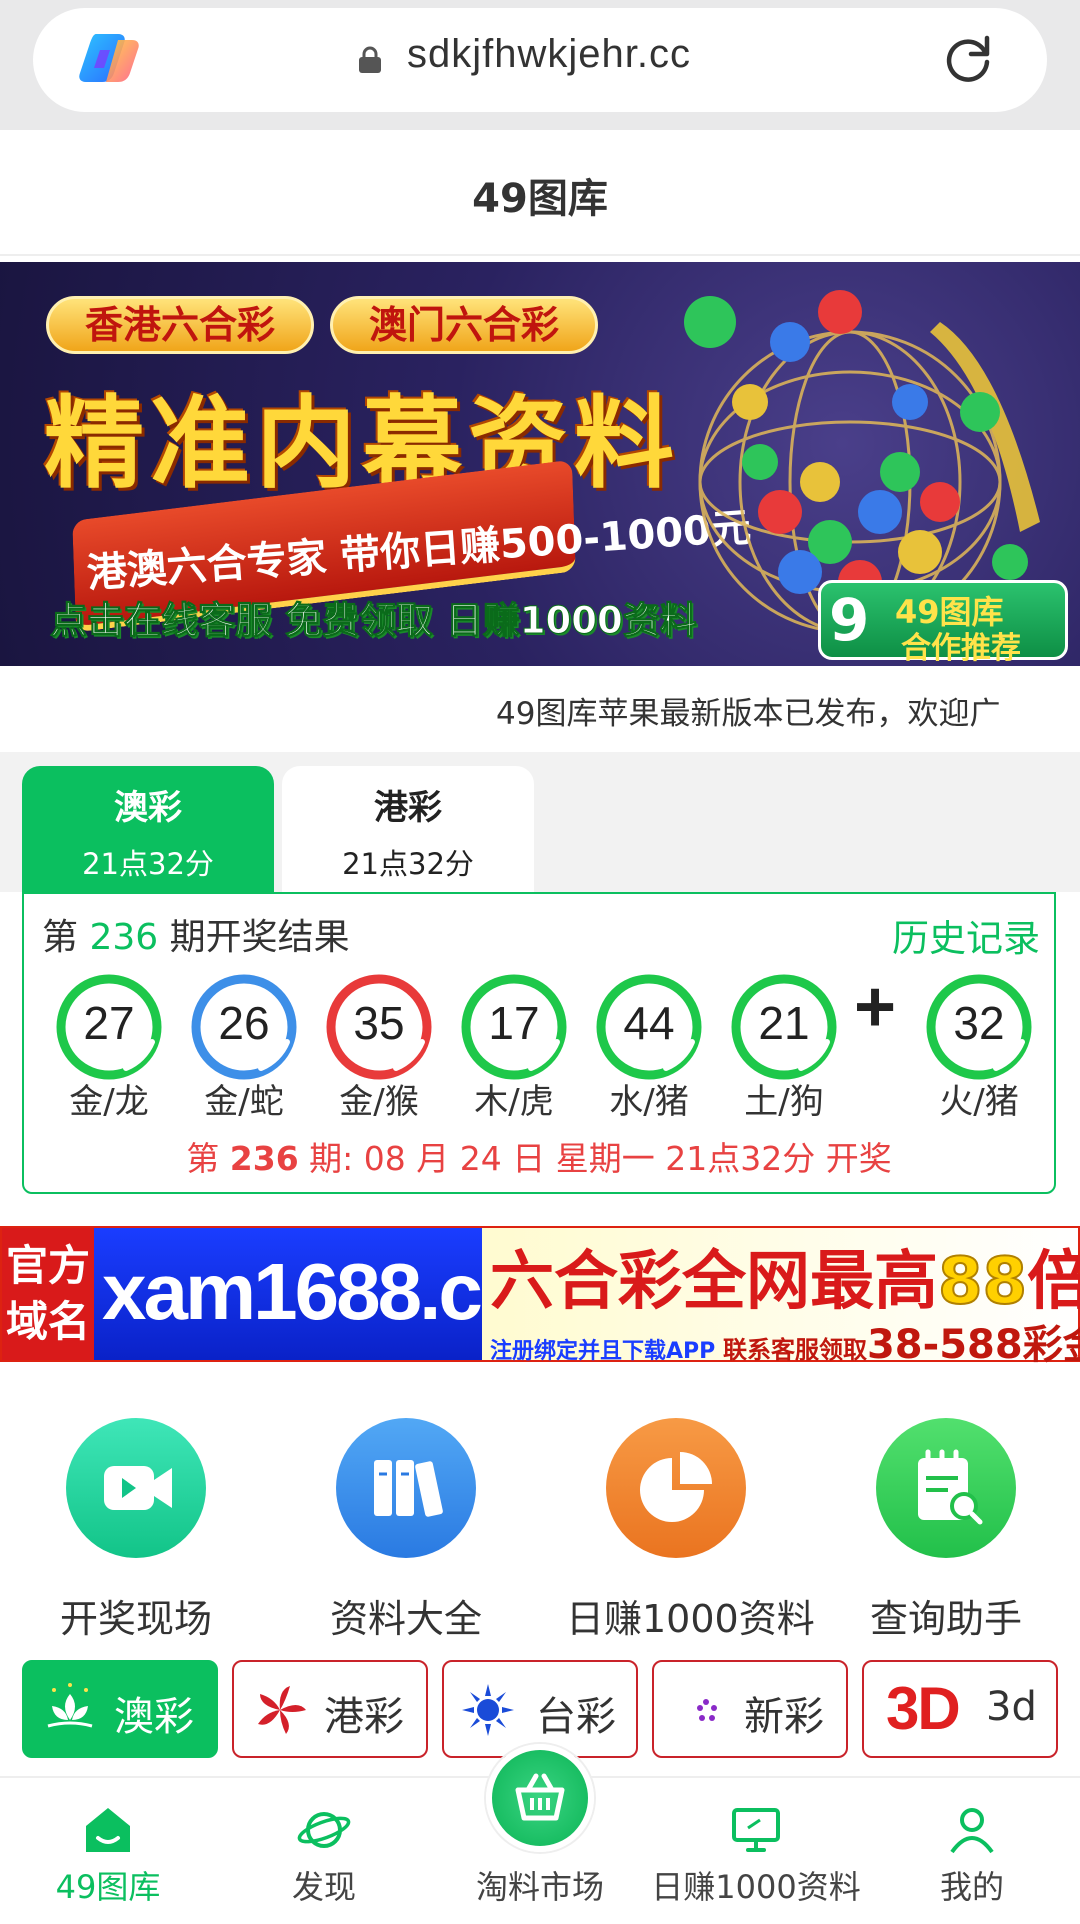  Describe the element at coordinates (244, 1102) in the screenshot. I see `ball-zodiac: 金/蛇` at that location.